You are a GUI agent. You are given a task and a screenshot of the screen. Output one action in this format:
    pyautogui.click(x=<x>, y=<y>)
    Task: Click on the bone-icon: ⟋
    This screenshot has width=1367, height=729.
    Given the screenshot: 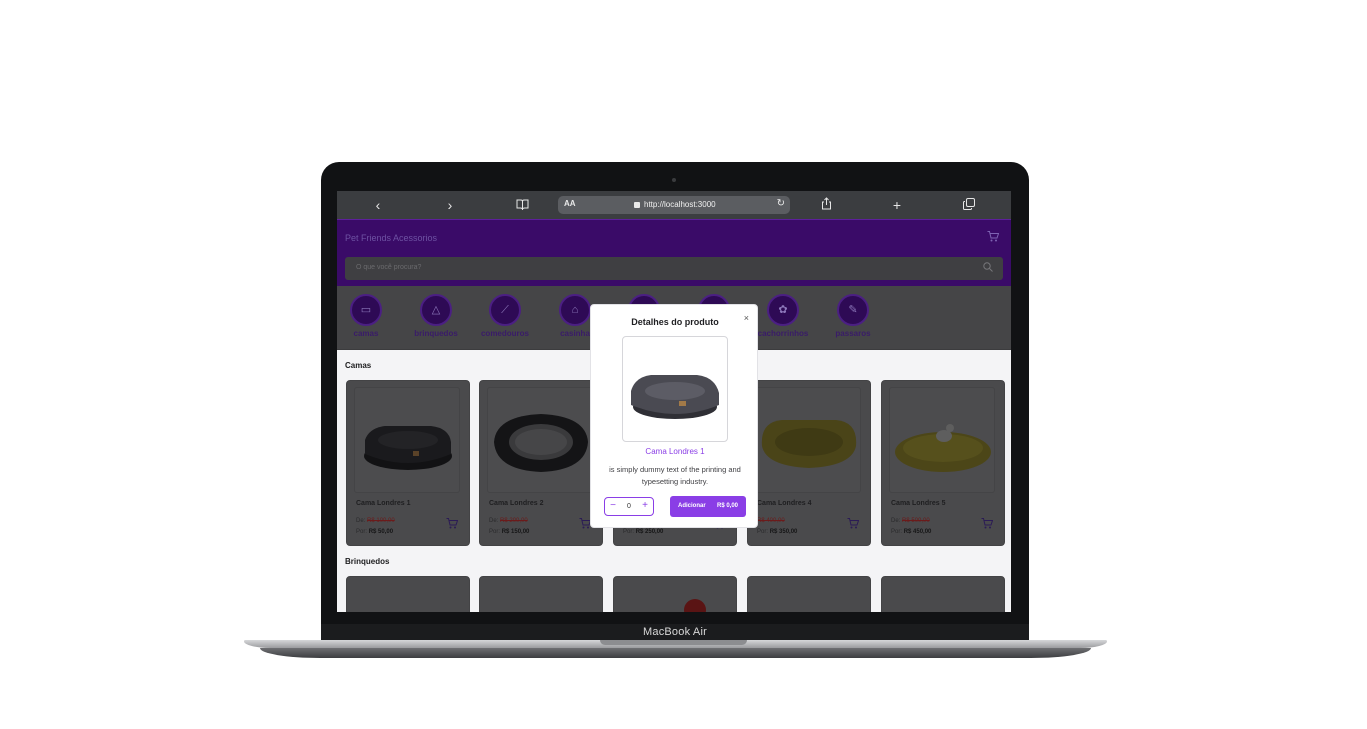 What is the action you would take?
    pyautogui.click(x=505, y=310)
    